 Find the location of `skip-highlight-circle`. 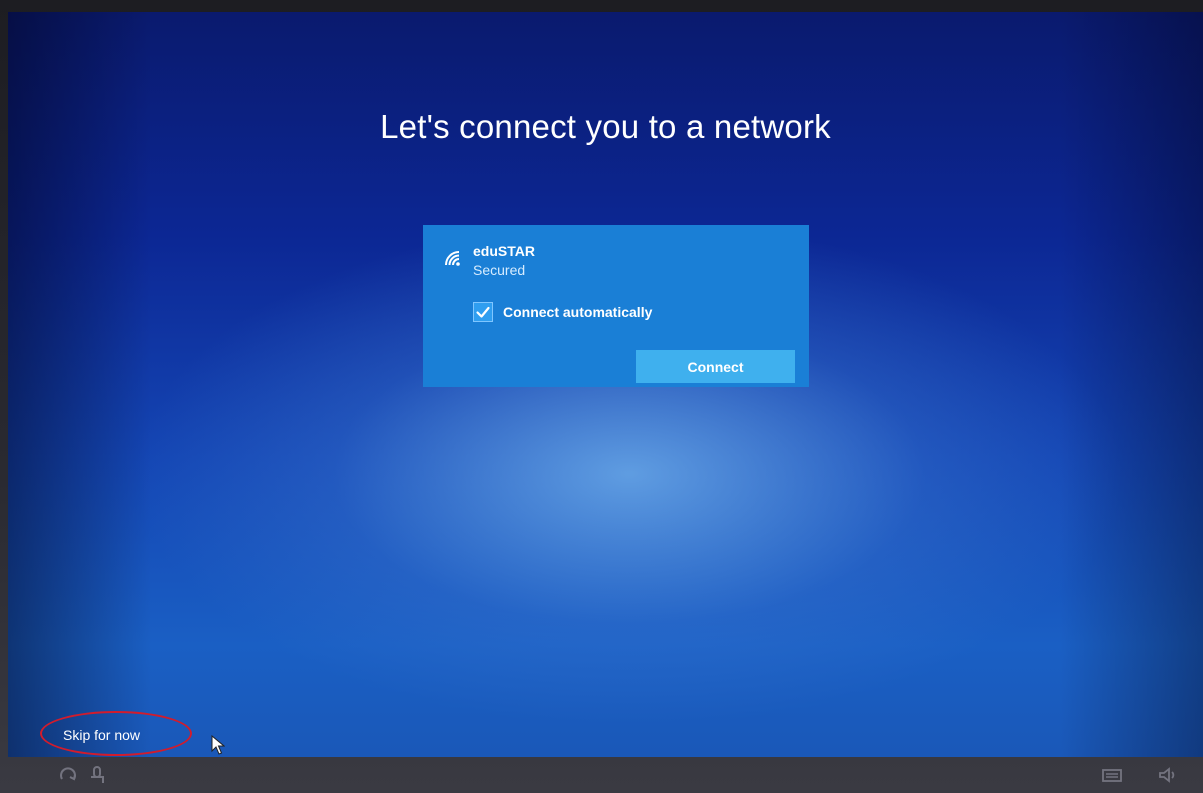

skip-highlight-circle is located at coordinates (116, 733).